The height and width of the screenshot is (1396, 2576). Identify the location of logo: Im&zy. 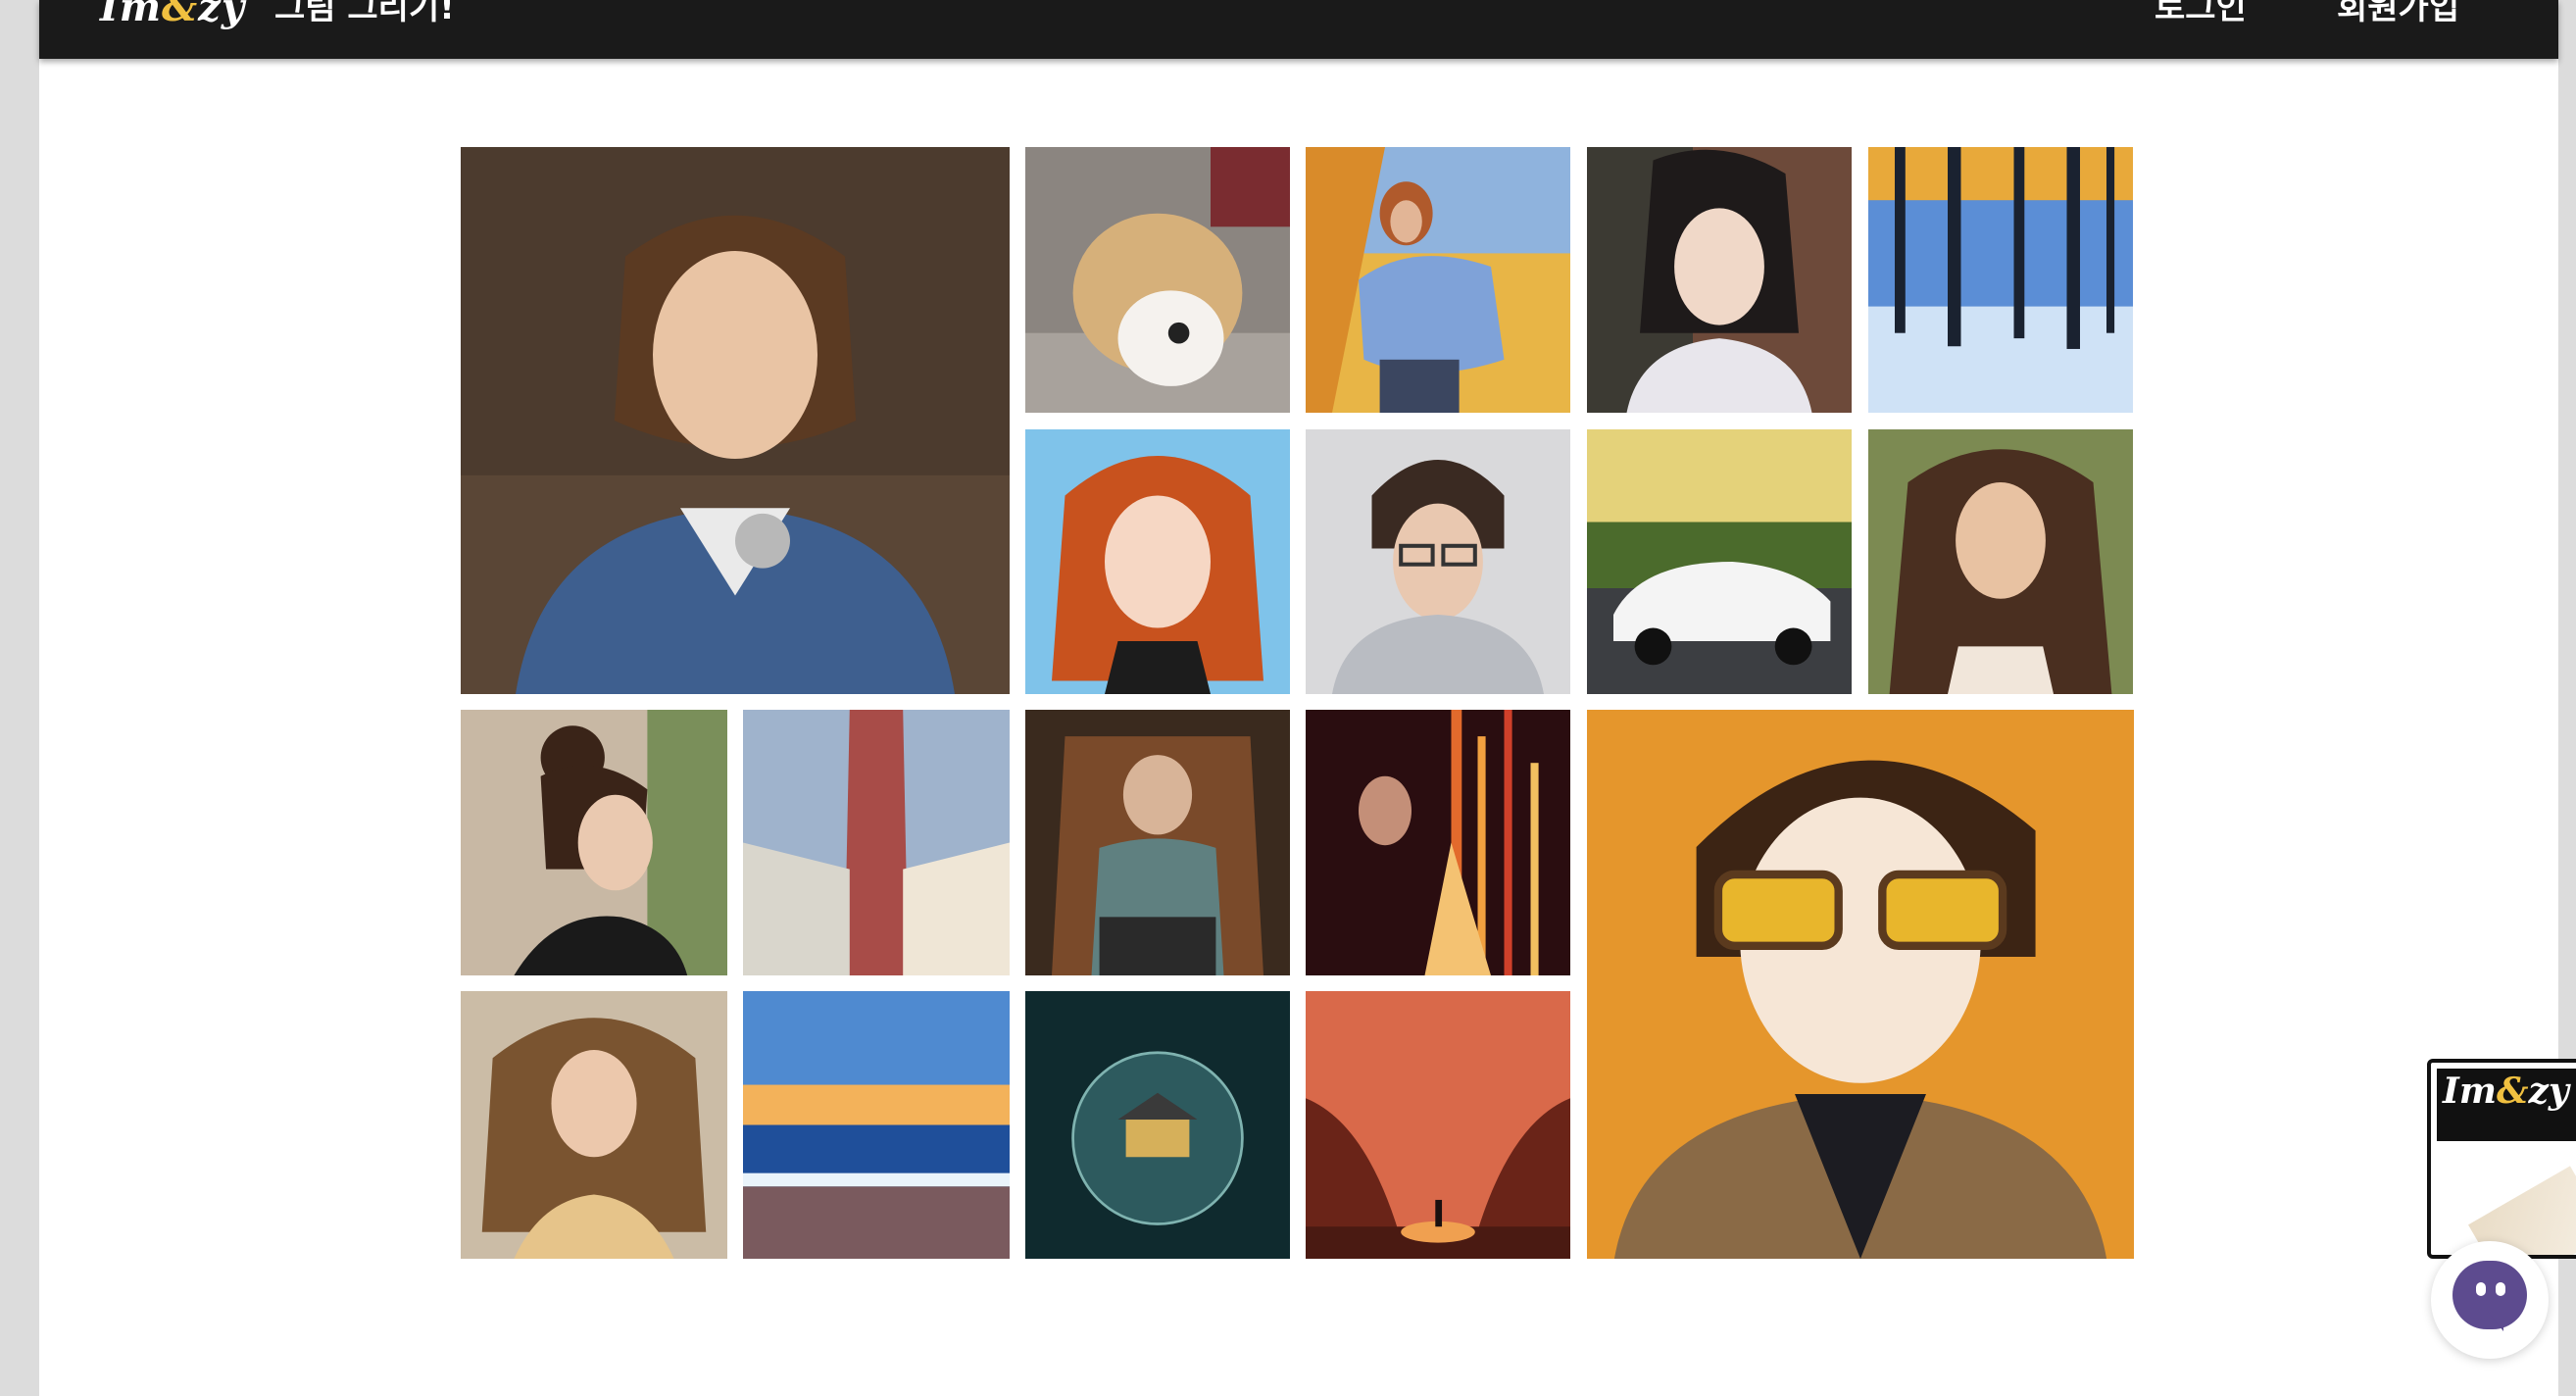
(172, 18).